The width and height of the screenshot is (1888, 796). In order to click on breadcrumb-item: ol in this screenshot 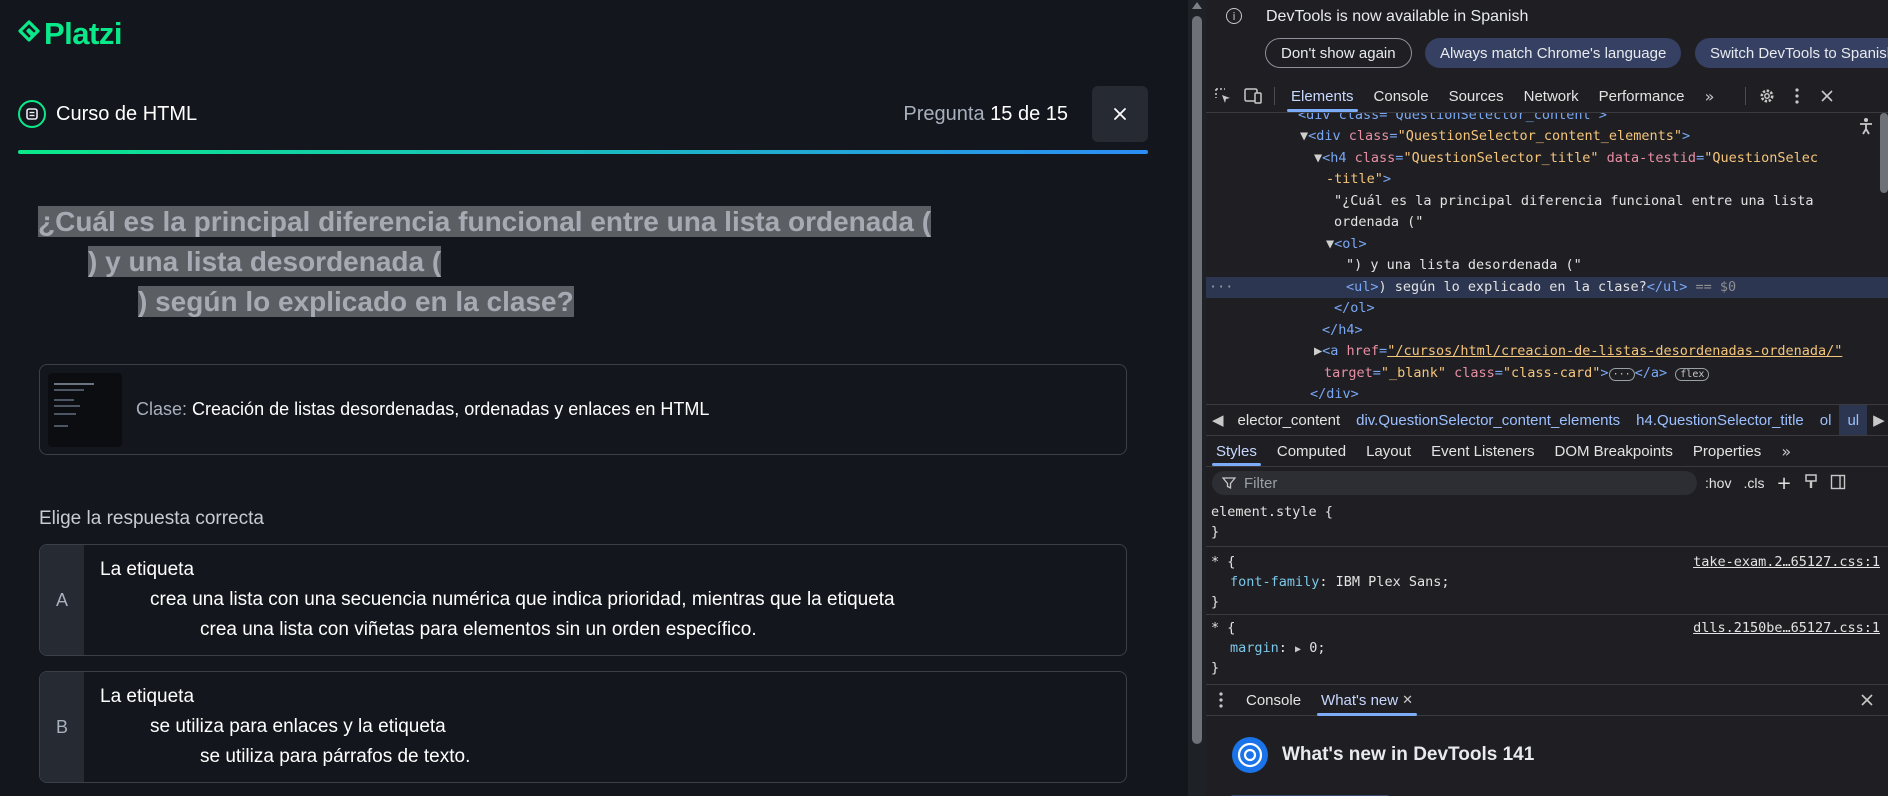, I will do `click(1826, 420)`.